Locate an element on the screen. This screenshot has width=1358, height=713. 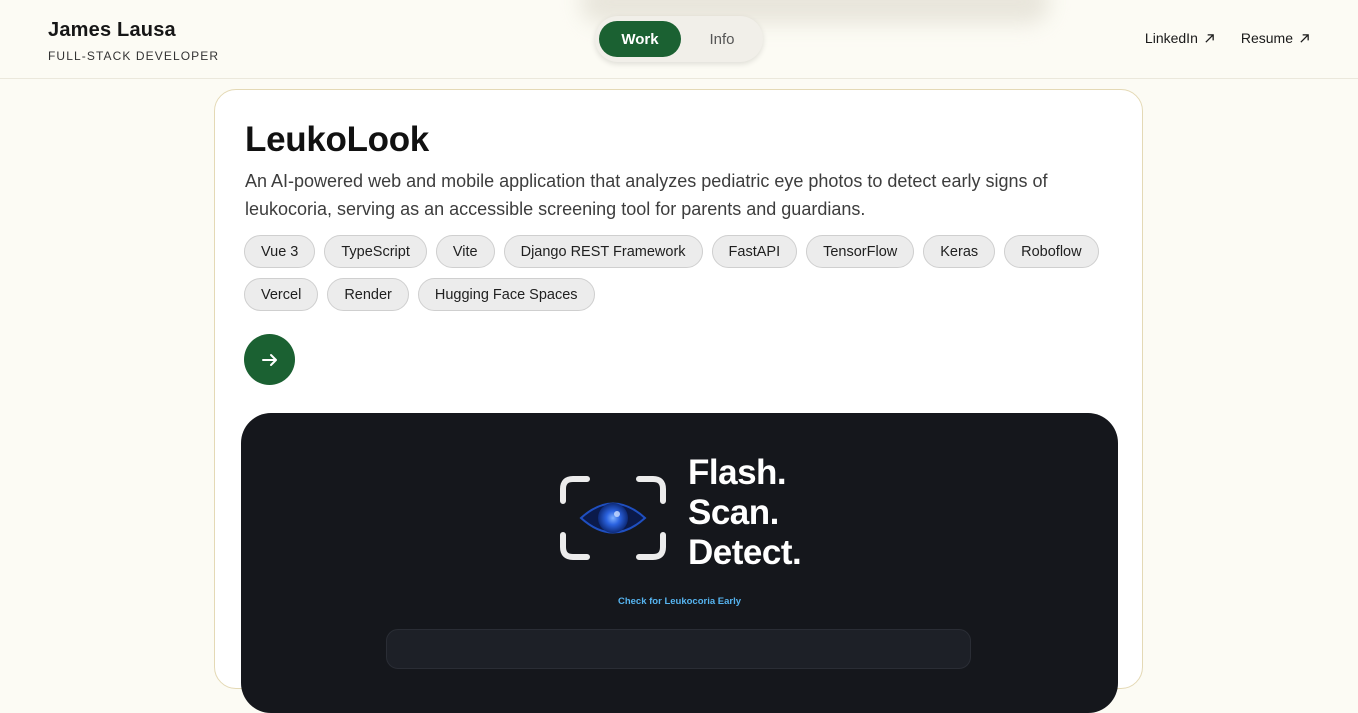
brand-role: FULL-STACK DEVELOPER is located at coordinates (134, 56).